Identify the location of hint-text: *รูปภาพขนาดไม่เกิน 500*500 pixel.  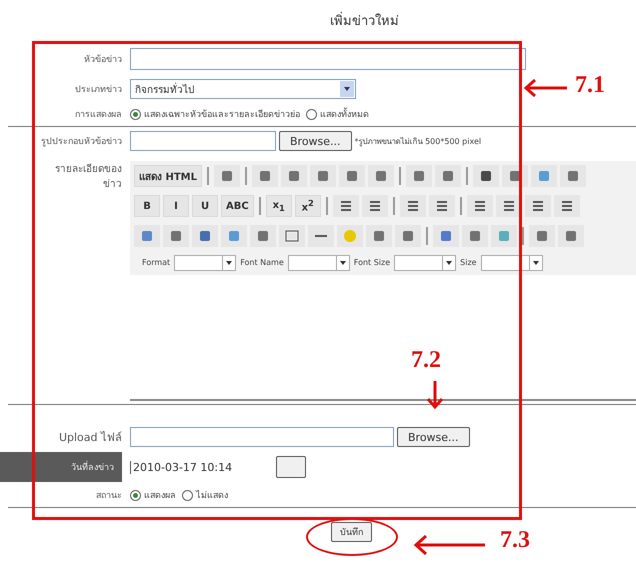
(418, 142).